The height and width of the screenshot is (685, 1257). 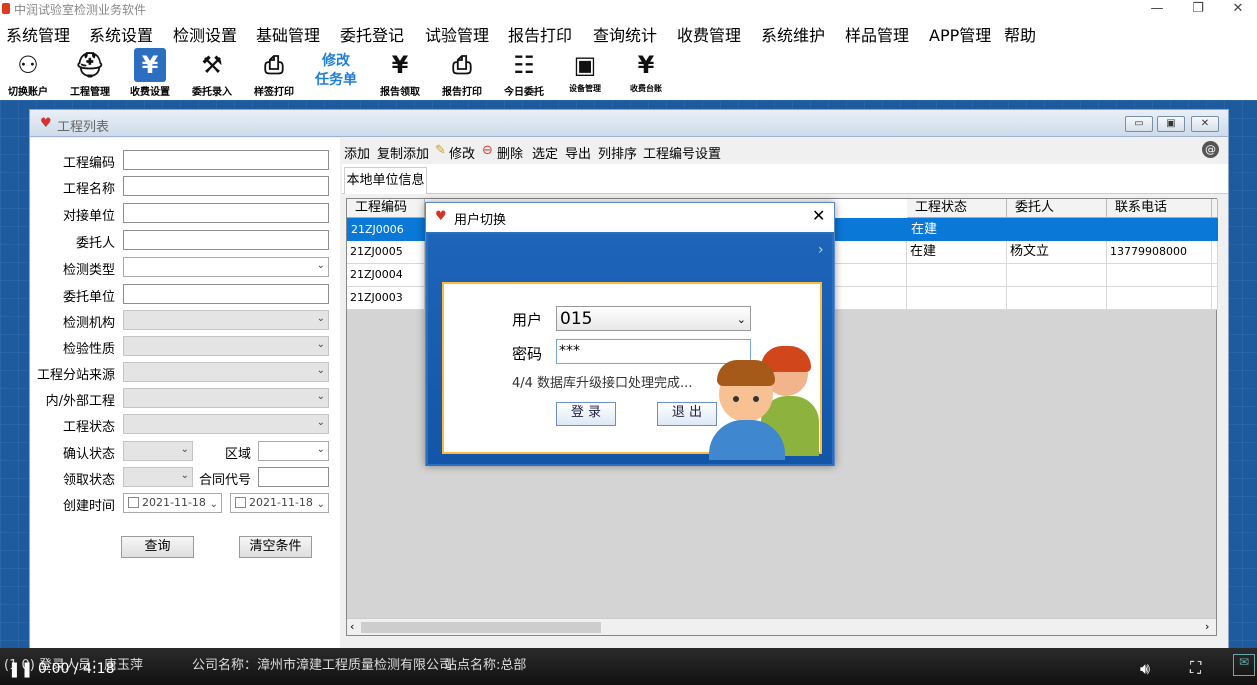 What do you see at coordinates (524, 72) in the screenshot?
I see `toolbar-button-8: ☷ 今日委托` at bounding box center [524, 72].